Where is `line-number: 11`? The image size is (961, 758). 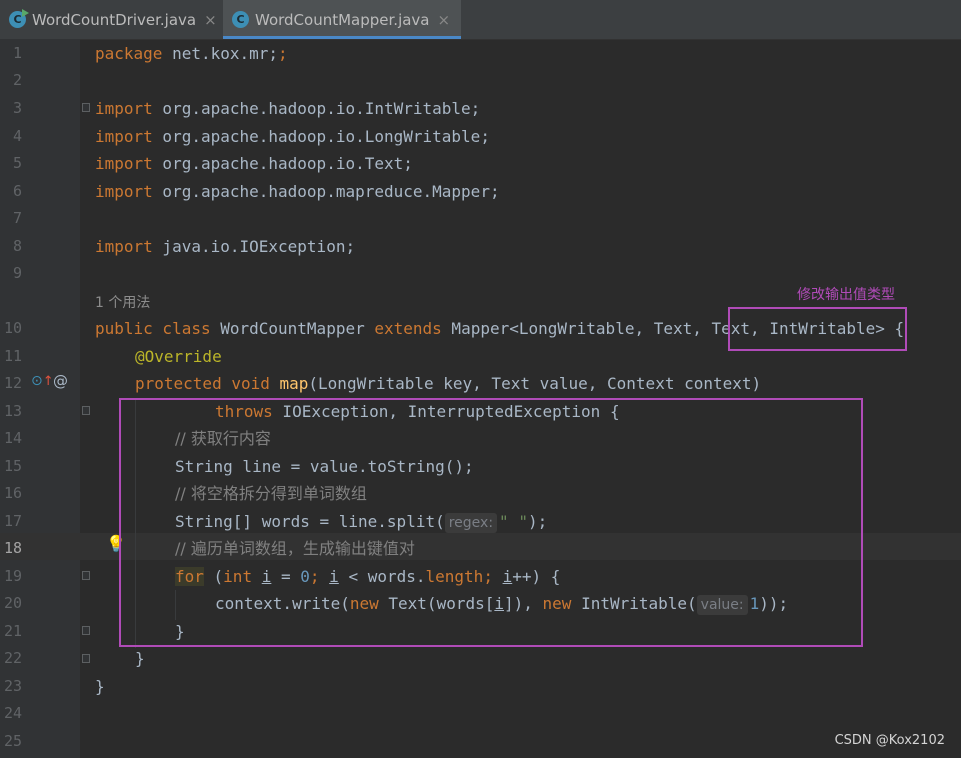
line-number: 11 is located at coordinates (11, 356).